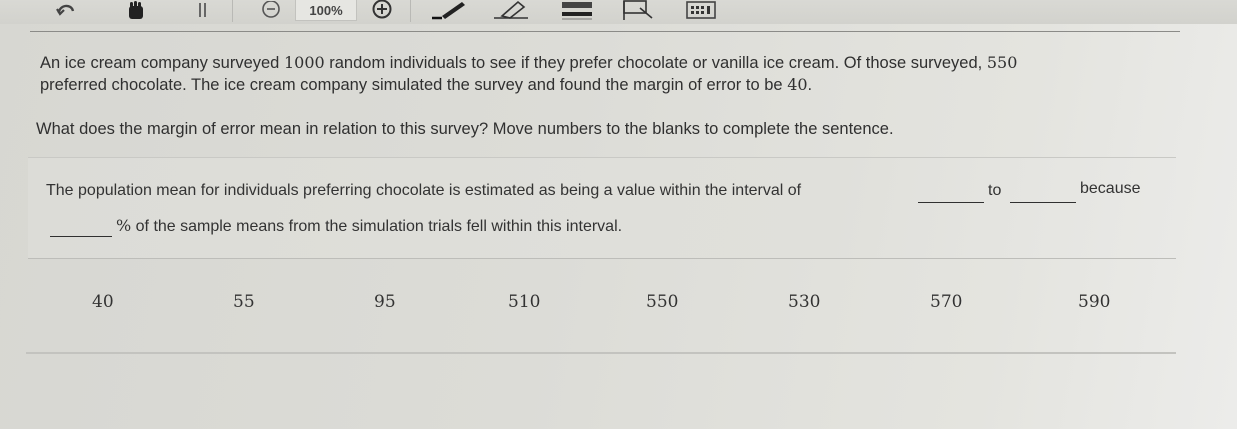 The image size is (1237, 429). What do you see at coordinates (524, 302) in the screenshot?
I see `number-chip: 510` at bounding box center [524, 302].